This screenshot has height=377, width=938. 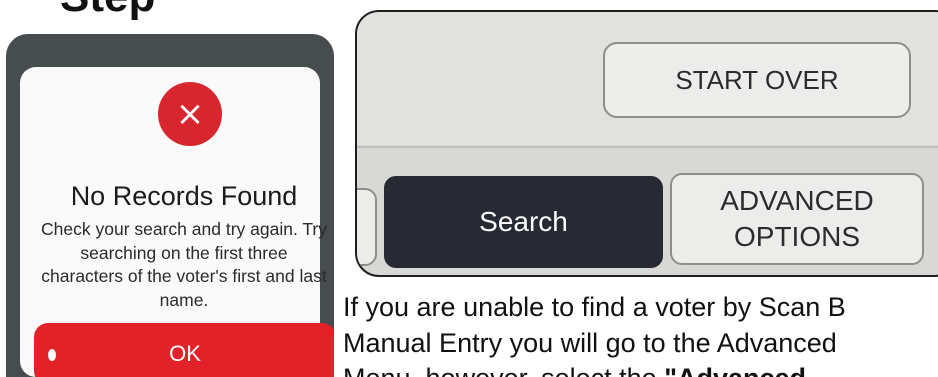 I want to click on ok-button: OK, so click(x=184, y=350).